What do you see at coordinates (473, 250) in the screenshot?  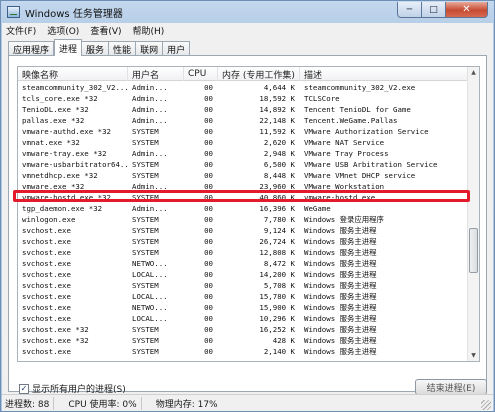 I see `scroll-thumb` at bounding box center [473, 250].